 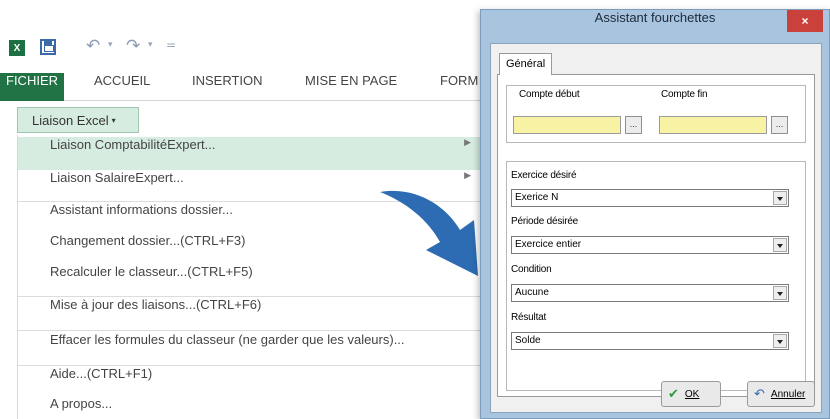 I want to click on exercice-select: Exerice N, so click(x=650, y=198).